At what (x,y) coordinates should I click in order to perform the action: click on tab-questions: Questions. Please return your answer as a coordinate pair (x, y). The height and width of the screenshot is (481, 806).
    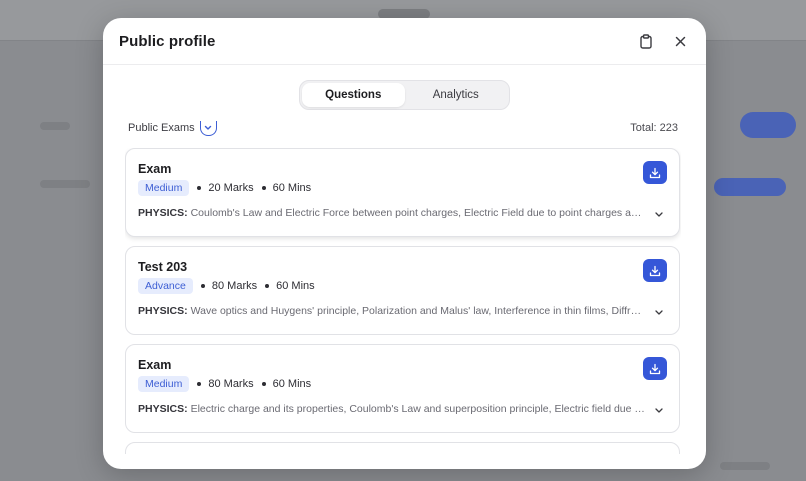
    Looking at the image, I should click on (353, 95).